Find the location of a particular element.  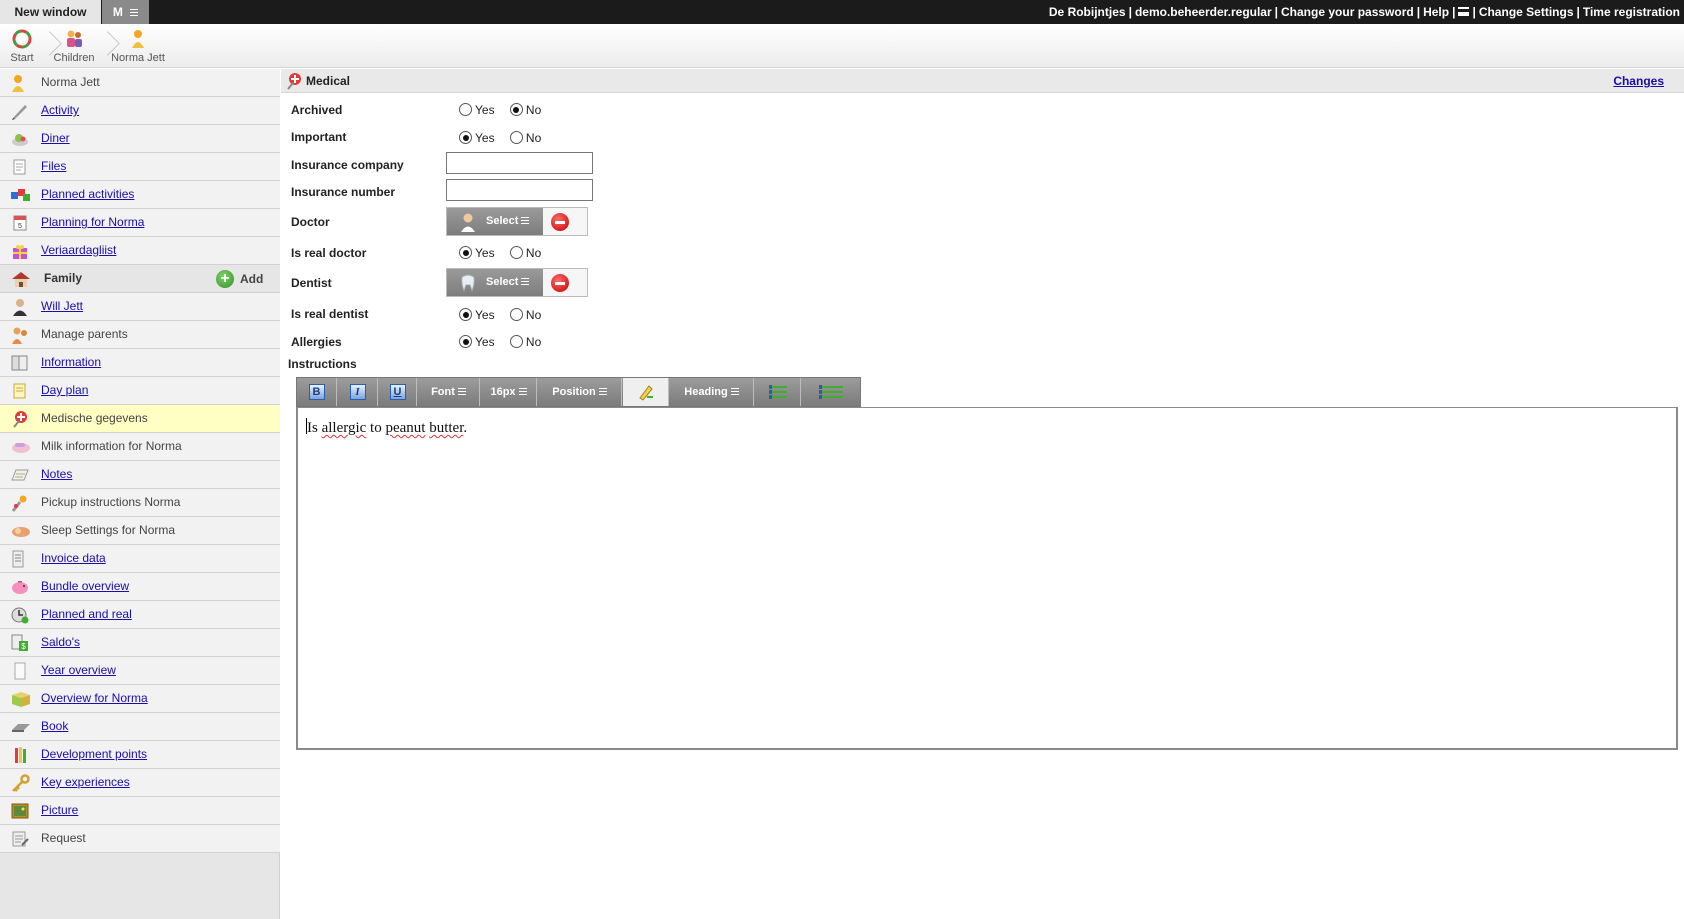

sidebar-item-label: Overview for Norma is located at coordinates (94, 698).